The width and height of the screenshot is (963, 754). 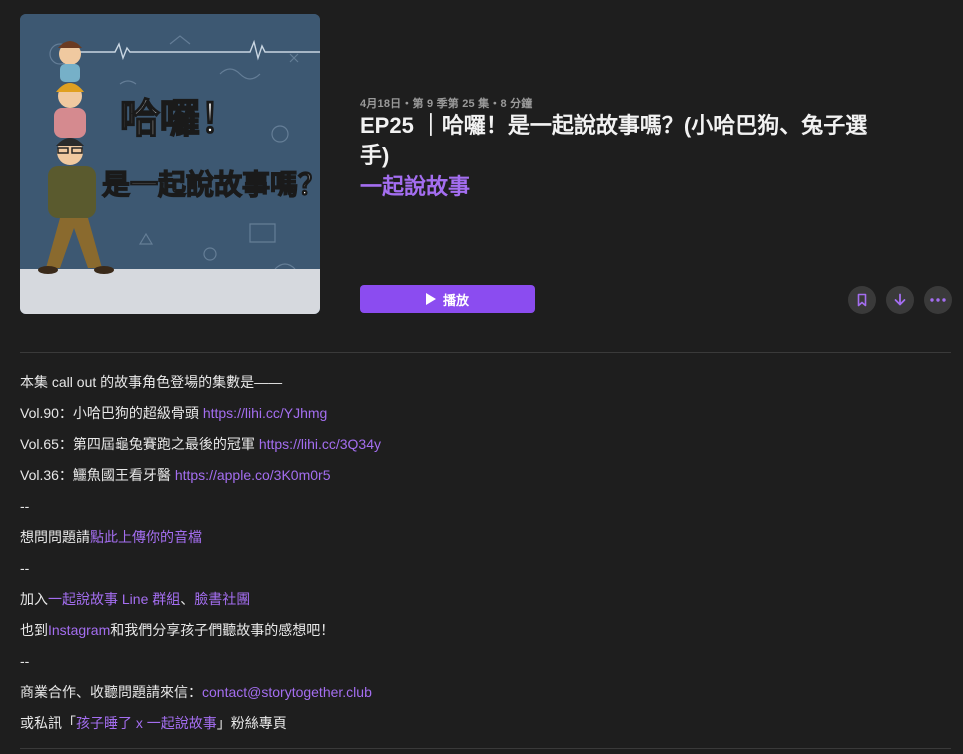 What do you see at coordinates (146, 537) in the screenshot?
I see `upload-audio-link: 點此上傳你的音檔` at bounding box center [146, 537].